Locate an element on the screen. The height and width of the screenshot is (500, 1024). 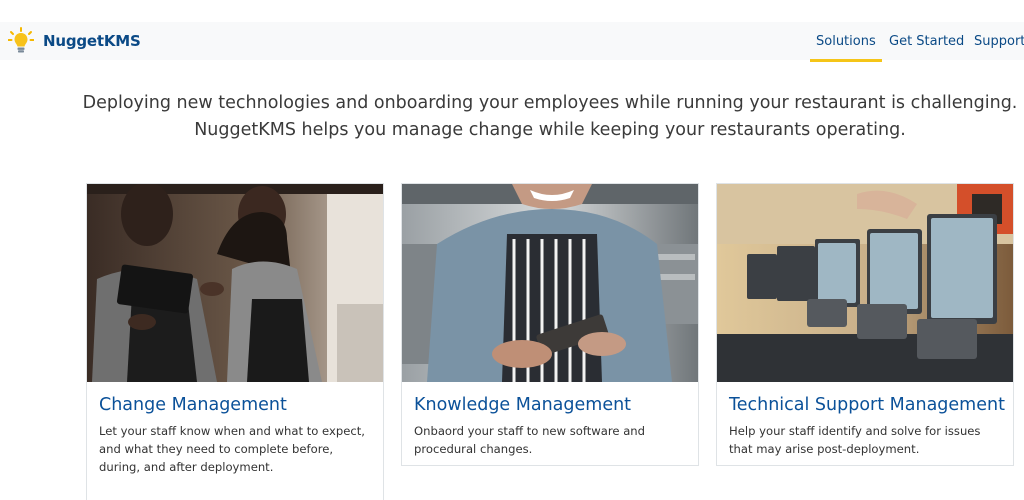
navbar: NuggetKMS Solutions Get Started Support is located at coordinates (512, 42).